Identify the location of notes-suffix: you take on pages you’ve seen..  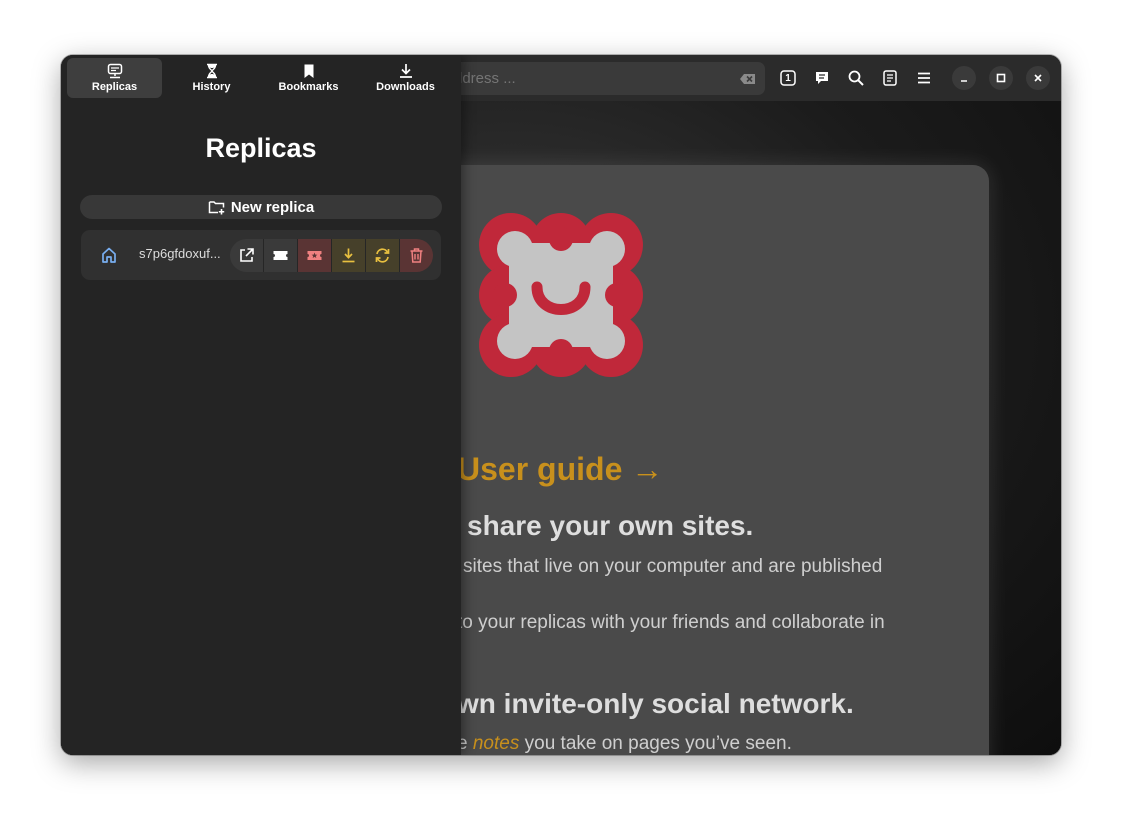
(655, 743).